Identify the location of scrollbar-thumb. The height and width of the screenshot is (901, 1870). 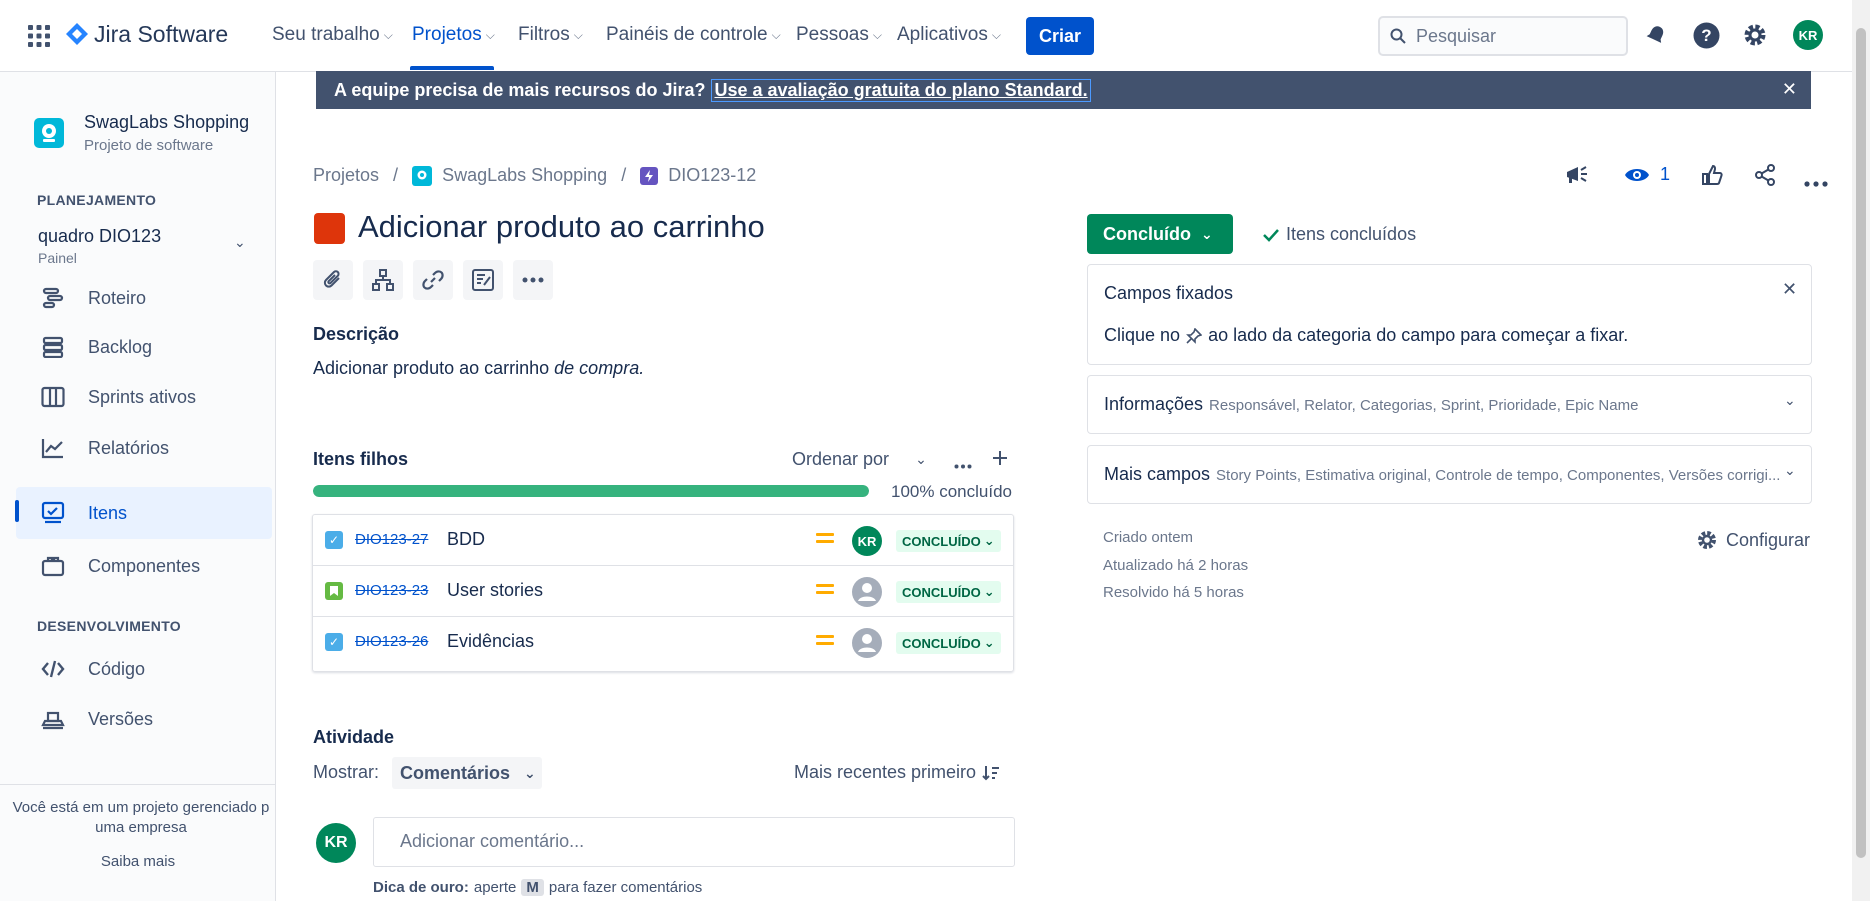
(1861, 443).